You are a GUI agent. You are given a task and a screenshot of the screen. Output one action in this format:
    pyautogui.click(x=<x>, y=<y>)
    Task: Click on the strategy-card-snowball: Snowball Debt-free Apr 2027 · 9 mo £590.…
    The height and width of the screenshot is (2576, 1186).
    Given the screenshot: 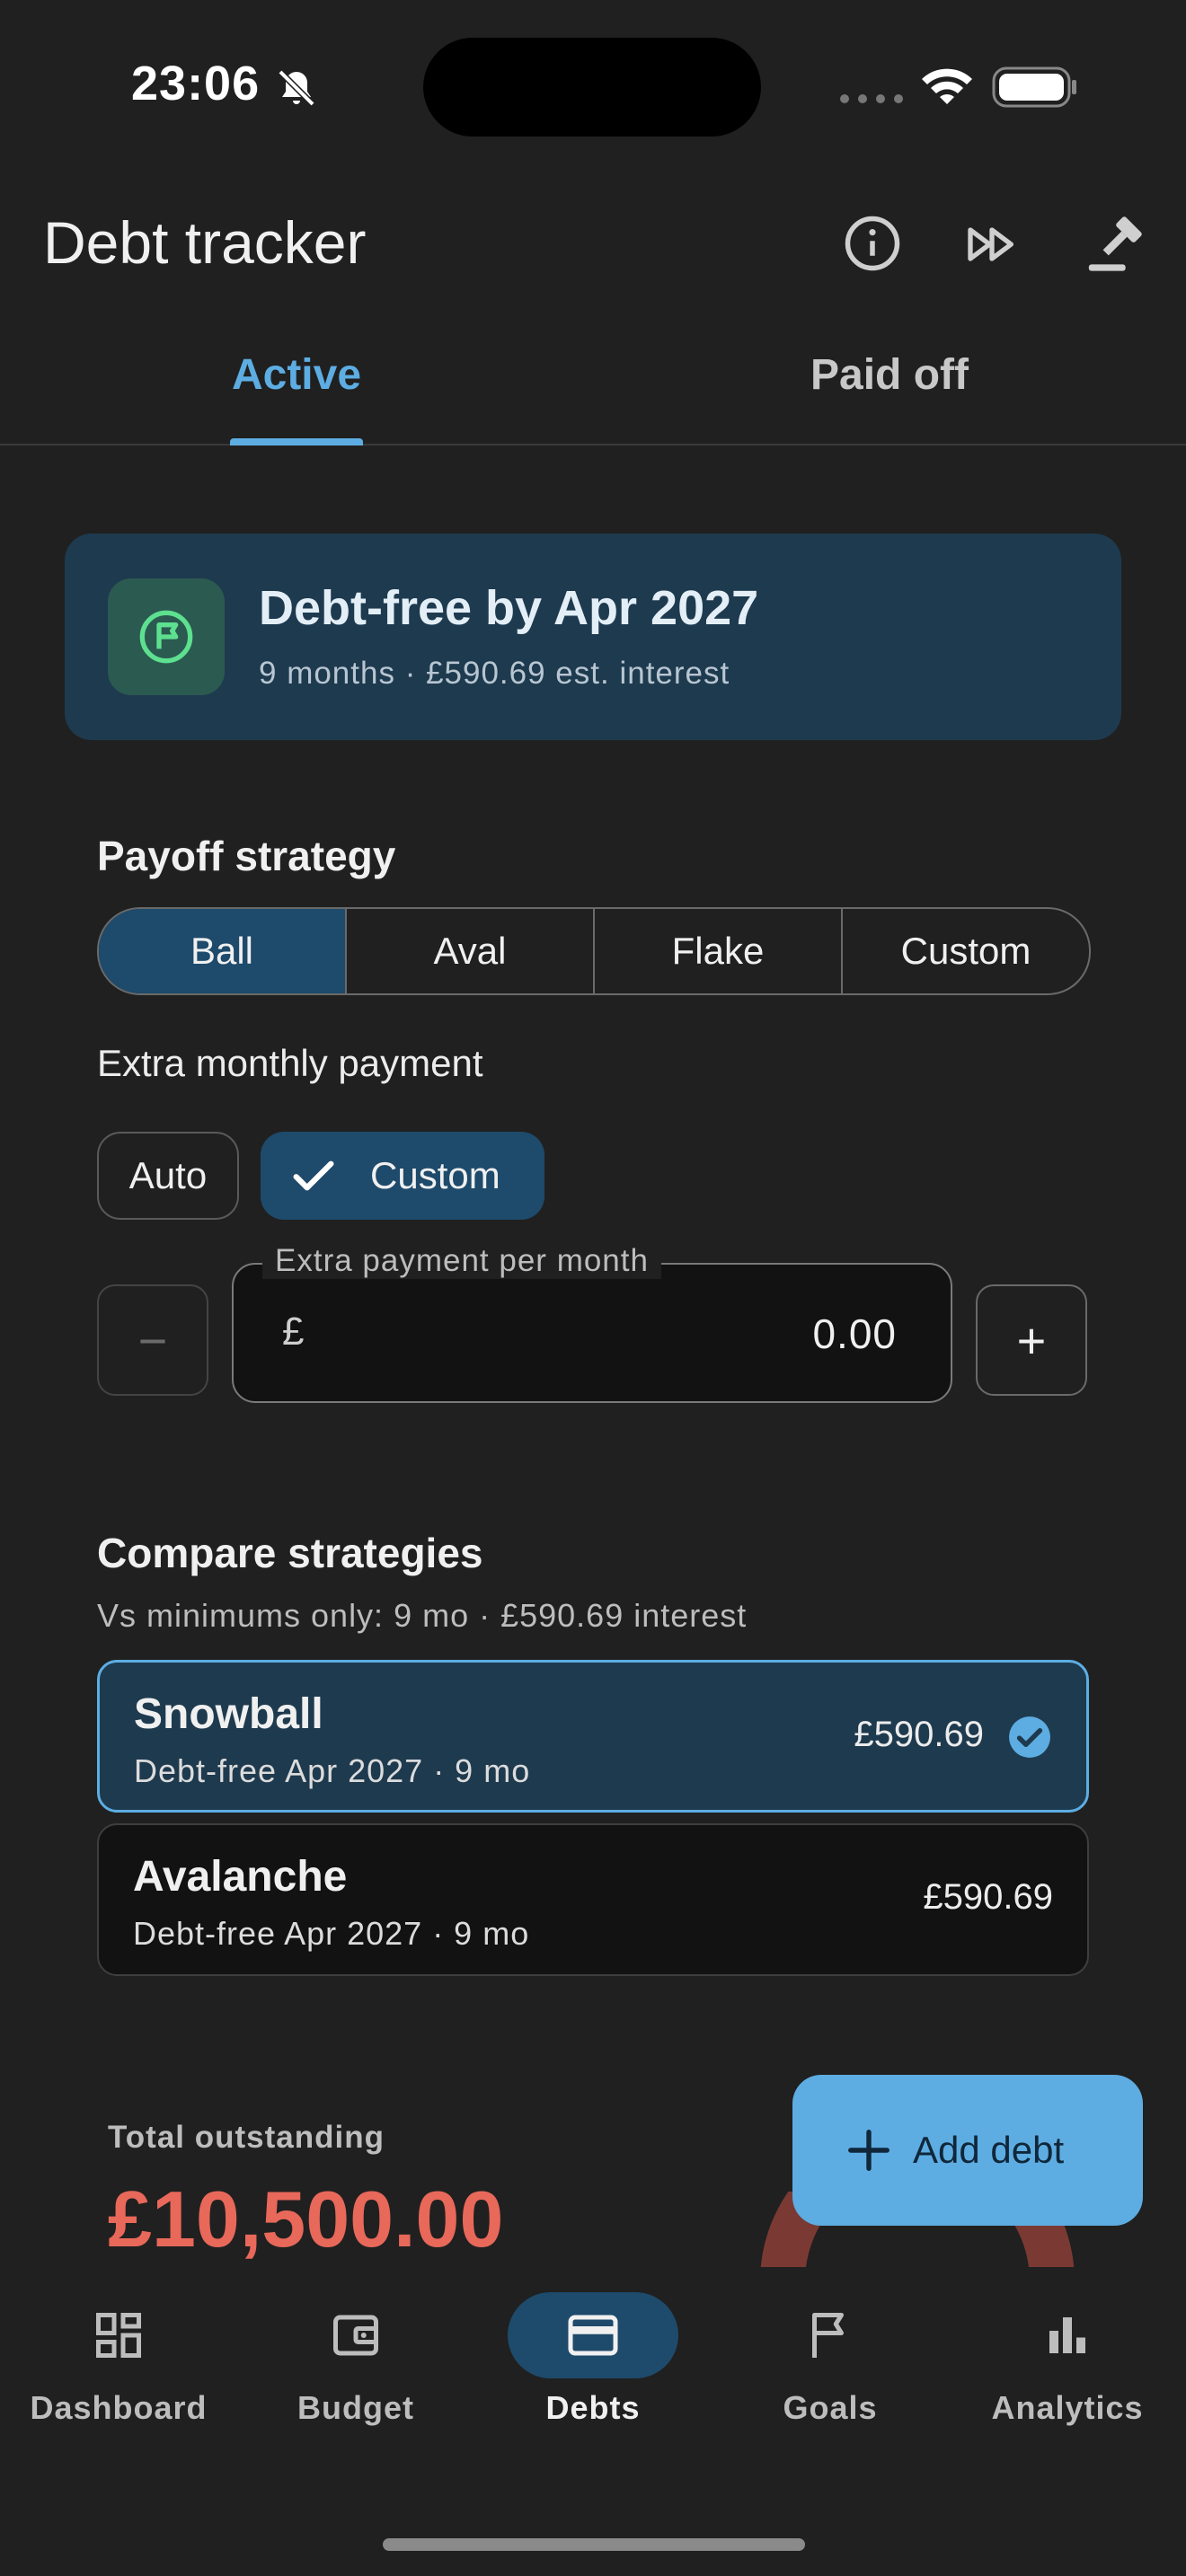 What is the action you would take?
    pyautogui.click(x=593, y=1736)
    